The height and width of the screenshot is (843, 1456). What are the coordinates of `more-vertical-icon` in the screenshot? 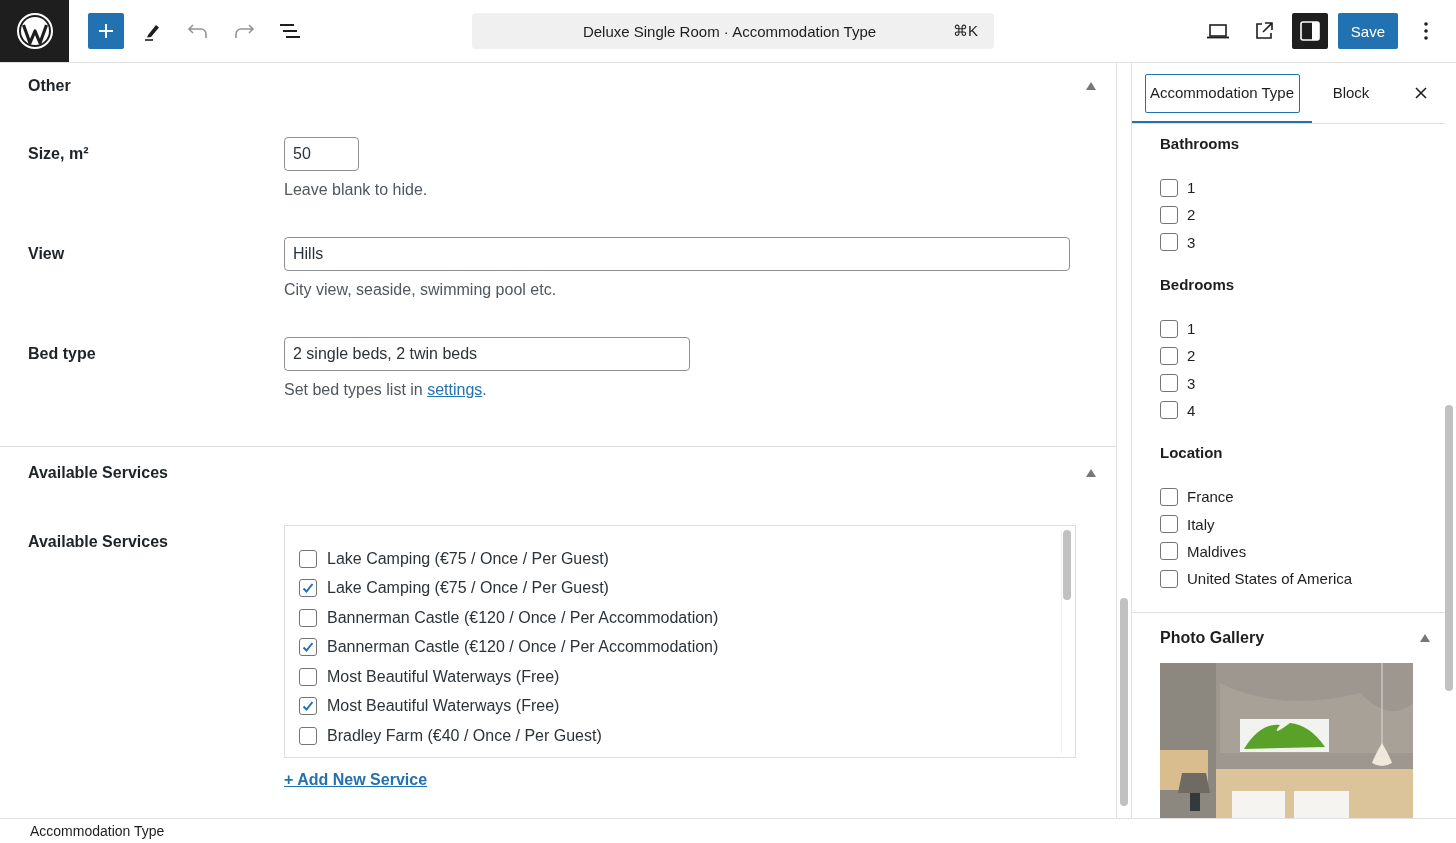 It's located at (1426, 31).